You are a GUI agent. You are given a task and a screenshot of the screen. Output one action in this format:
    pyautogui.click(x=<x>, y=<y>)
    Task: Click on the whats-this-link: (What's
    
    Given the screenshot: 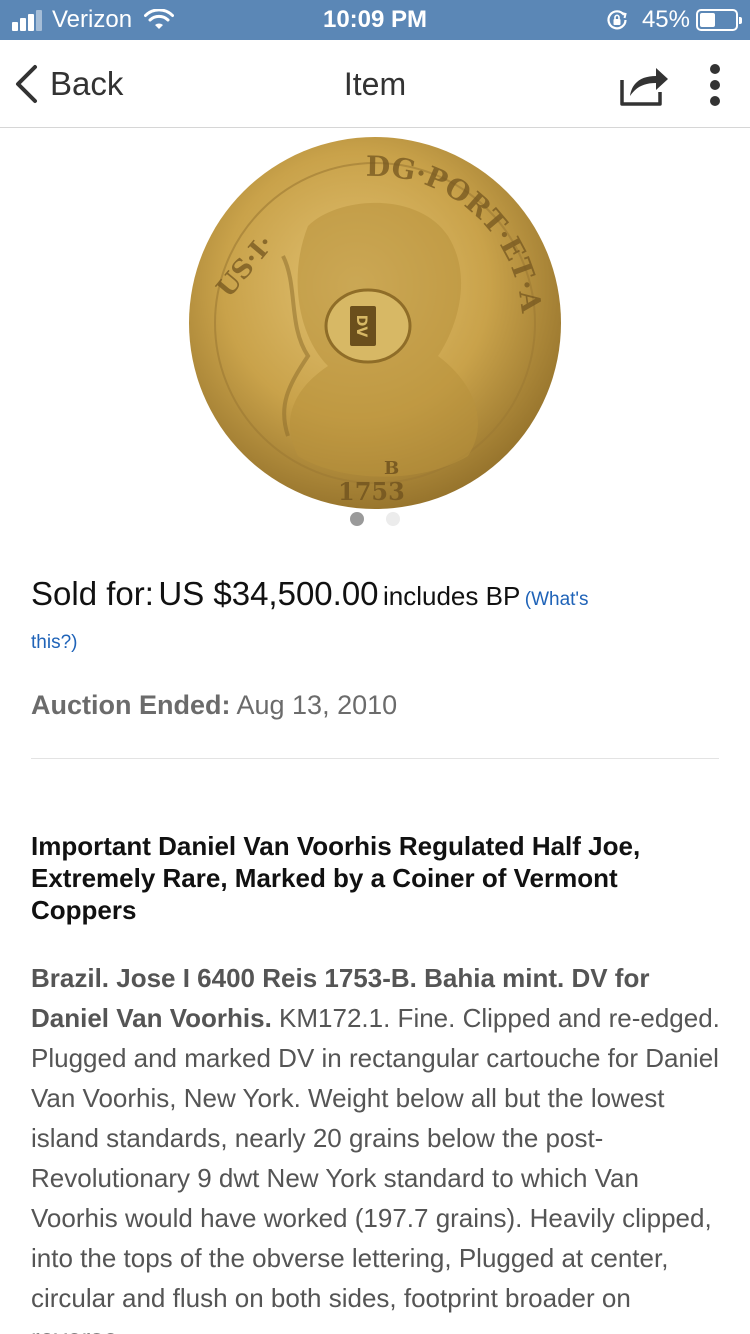 What is the action you would take?
    pyautogui.click(x=557, y=599)
    